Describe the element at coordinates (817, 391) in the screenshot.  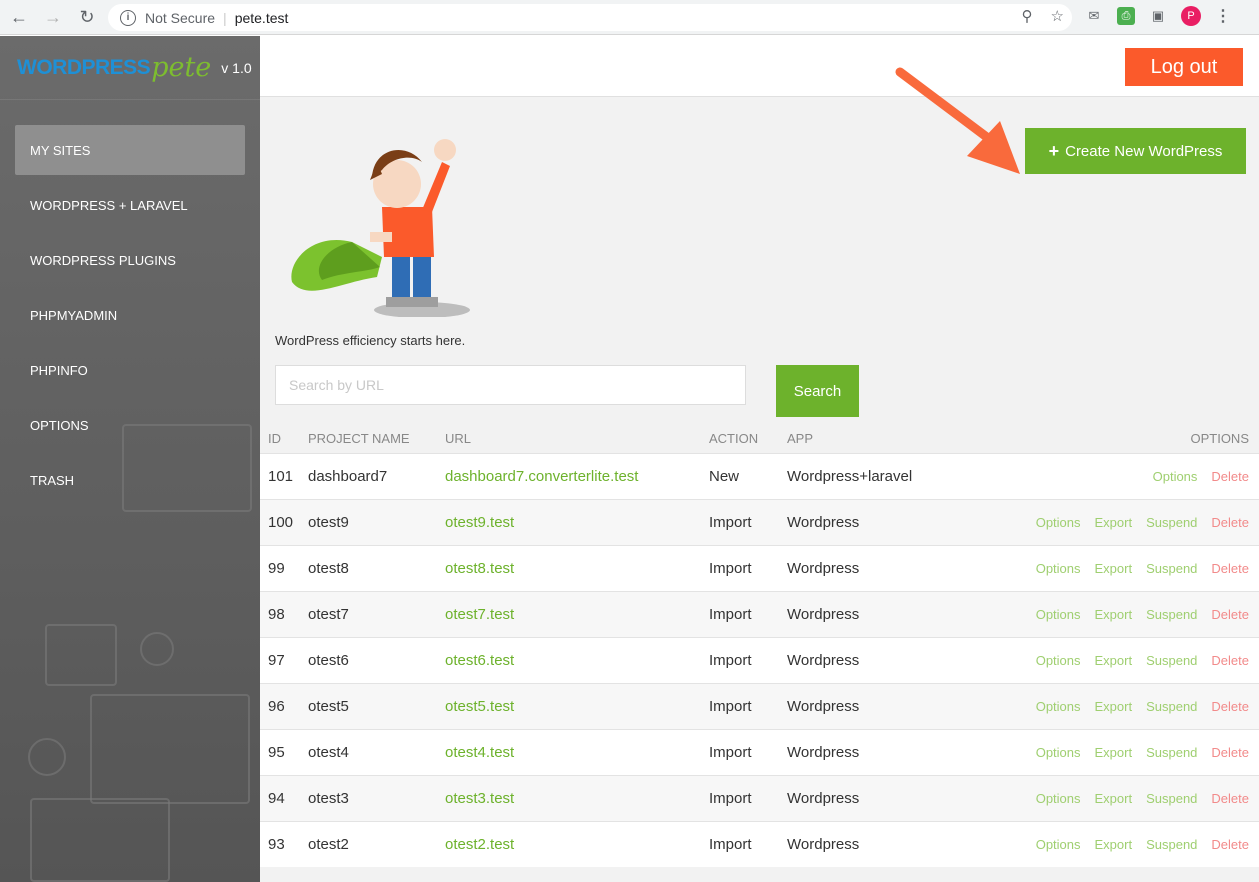
I see `search-button: Search` at that location.